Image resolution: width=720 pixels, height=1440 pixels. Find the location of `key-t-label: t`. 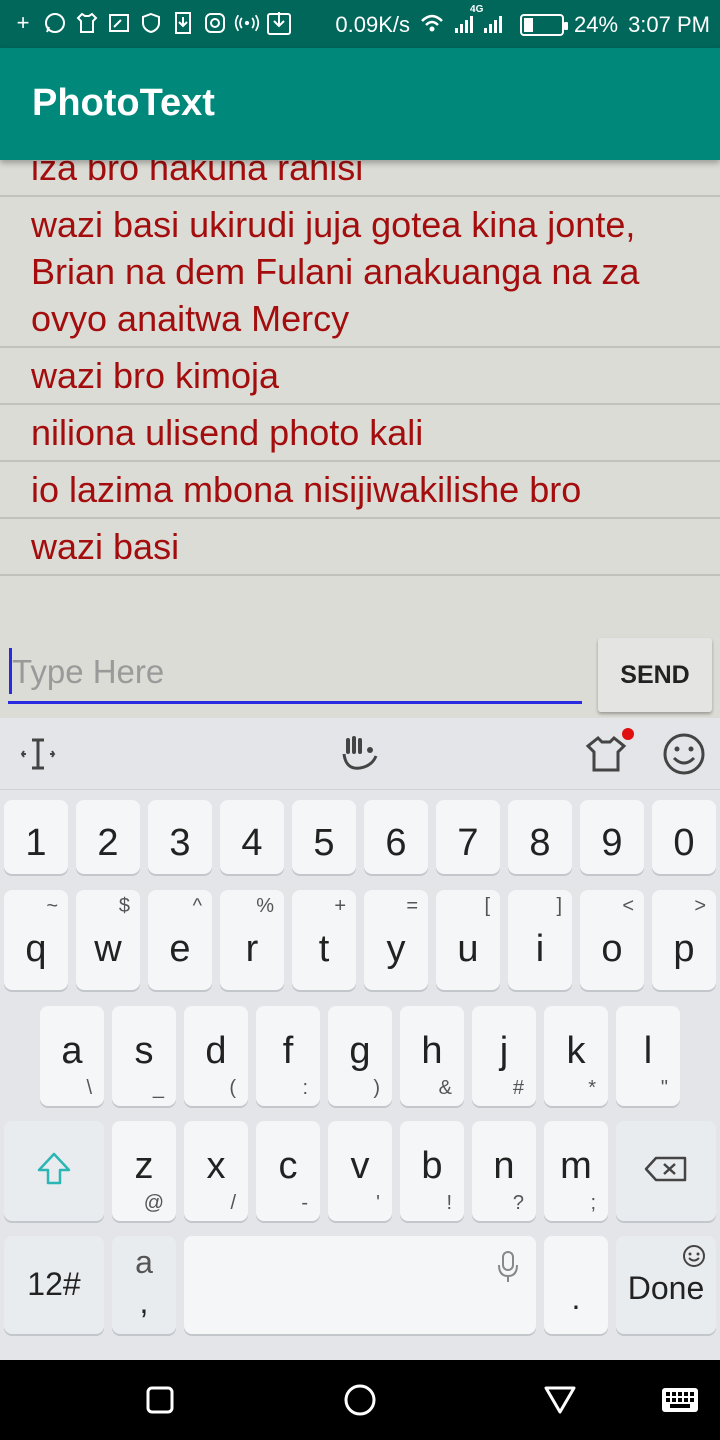

key-t-label: t is located at coordinates (324, 949).